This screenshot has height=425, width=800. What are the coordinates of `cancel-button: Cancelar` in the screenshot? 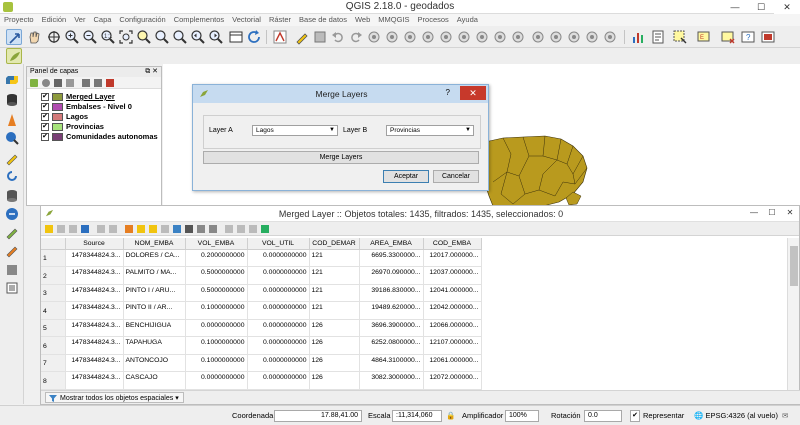 It's located at (456, 176).